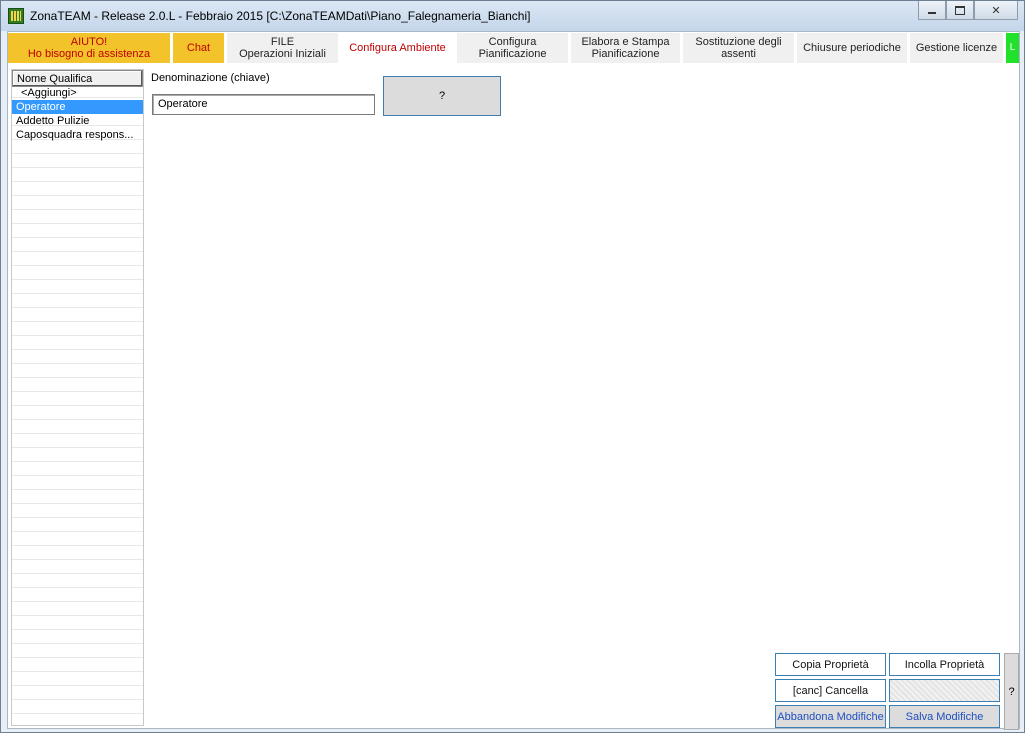  I want to click on list-header-nome-qualifica: Nome Qualifica, so click(77, 78).